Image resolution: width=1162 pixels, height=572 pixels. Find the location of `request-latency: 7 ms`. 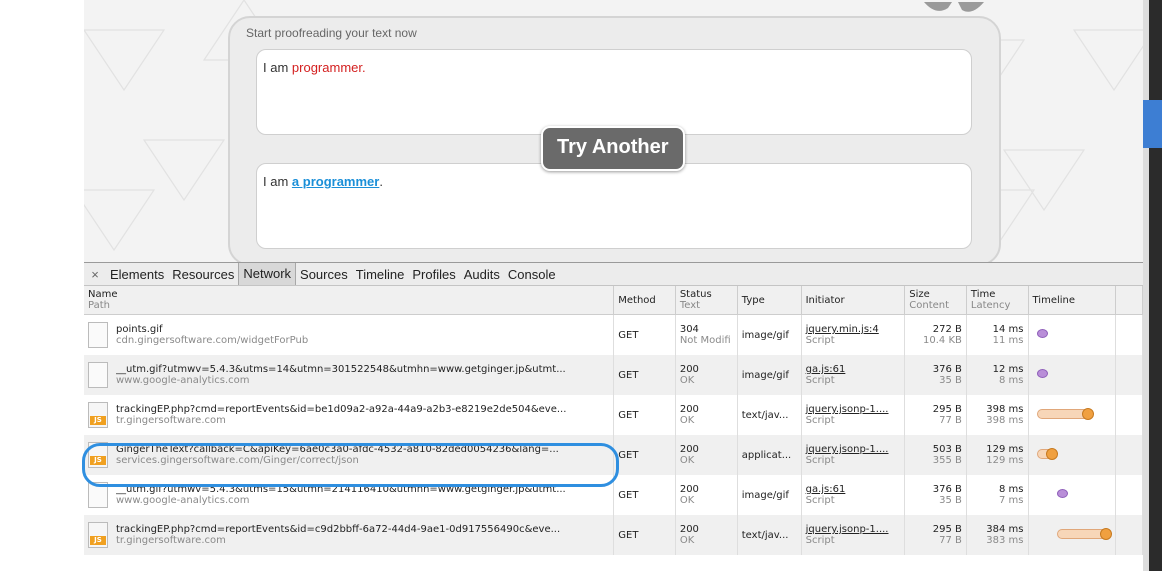

request-latency: 7 ms is located at coordinates (1011, 500).